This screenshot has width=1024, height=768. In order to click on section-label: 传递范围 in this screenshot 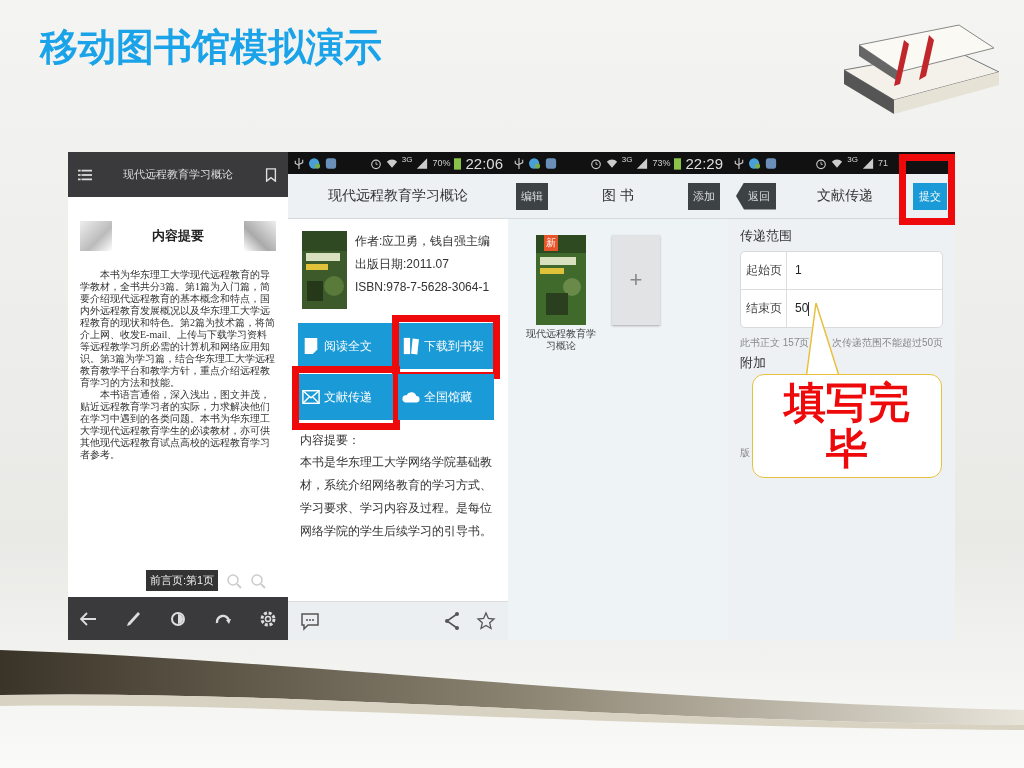, I will do `click(766, 236)`.